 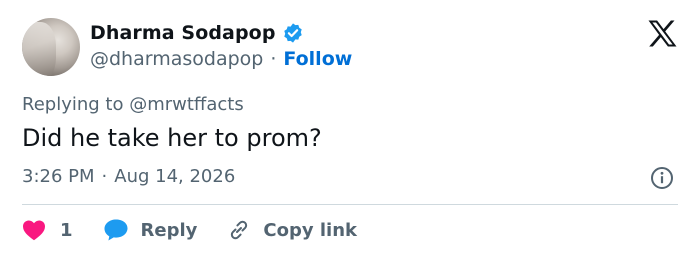 I want to click on tweet-text: Did he take her to prom?, so click(x=172, y=138).